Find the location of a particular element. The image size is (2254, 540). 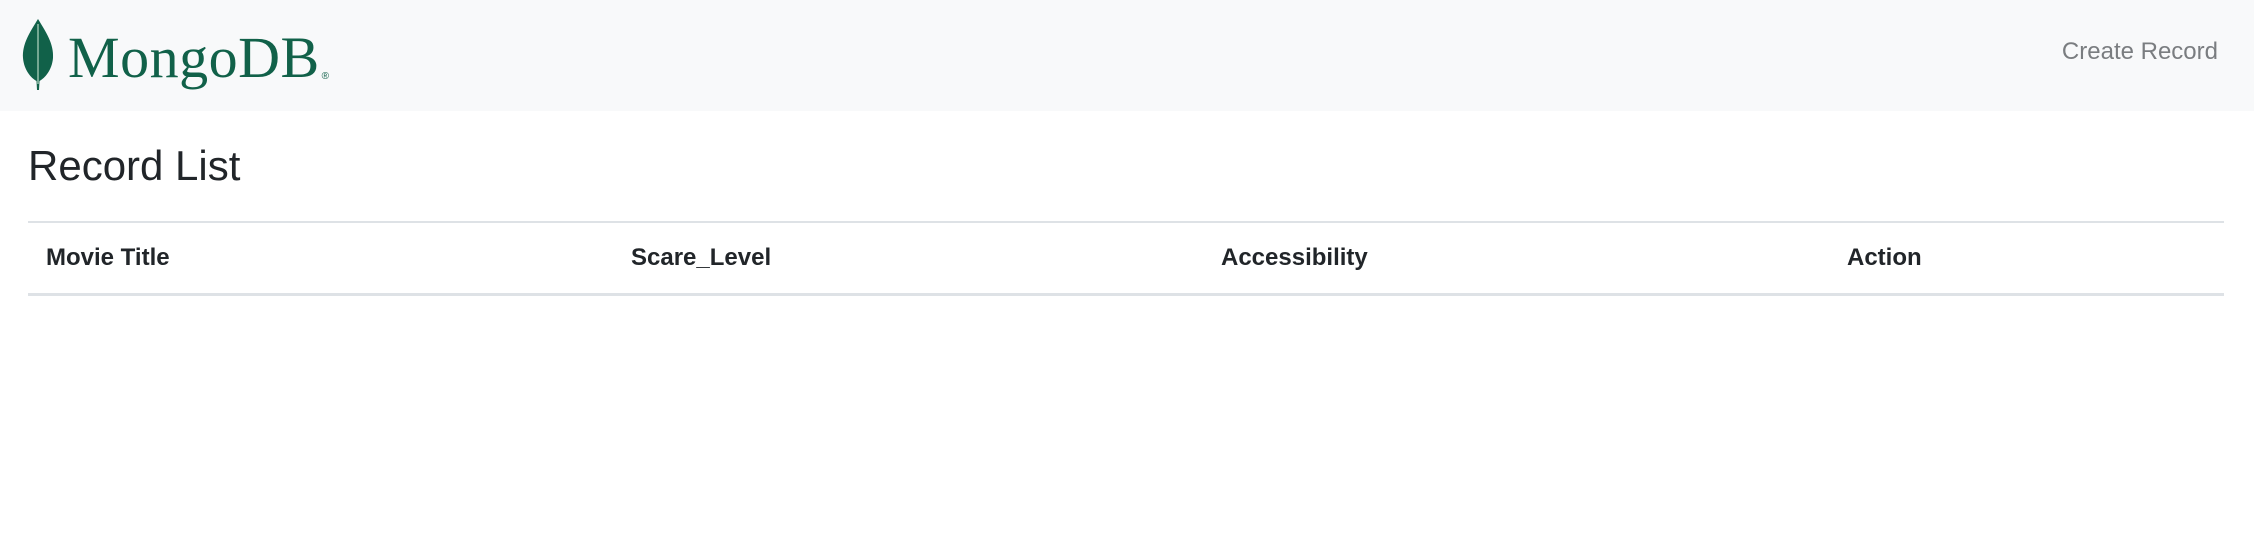

column-header-accessibility: Accessibility is located at coordinates (1294, 257).